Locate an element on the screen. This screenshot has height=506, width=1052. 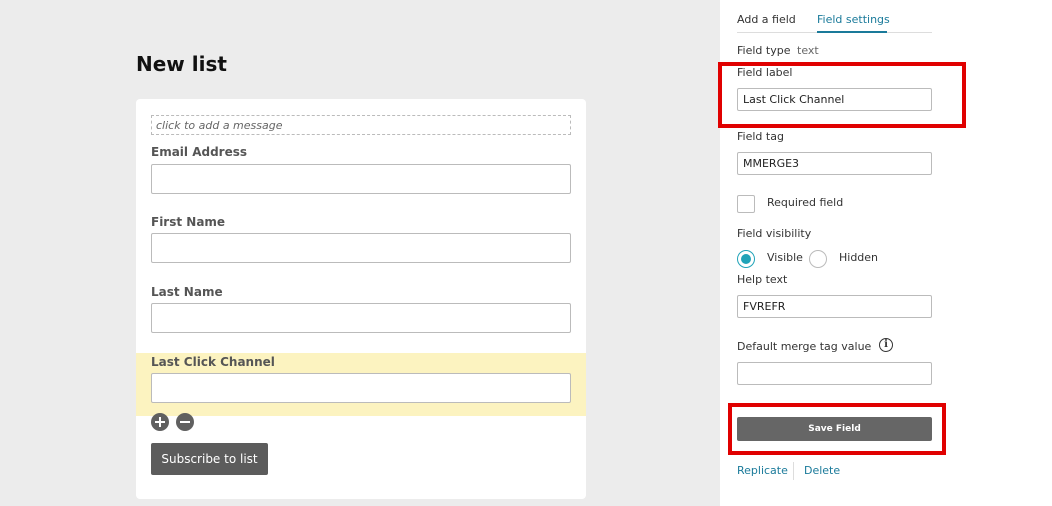
active-tab-underline is located at coordinates (852, 32).